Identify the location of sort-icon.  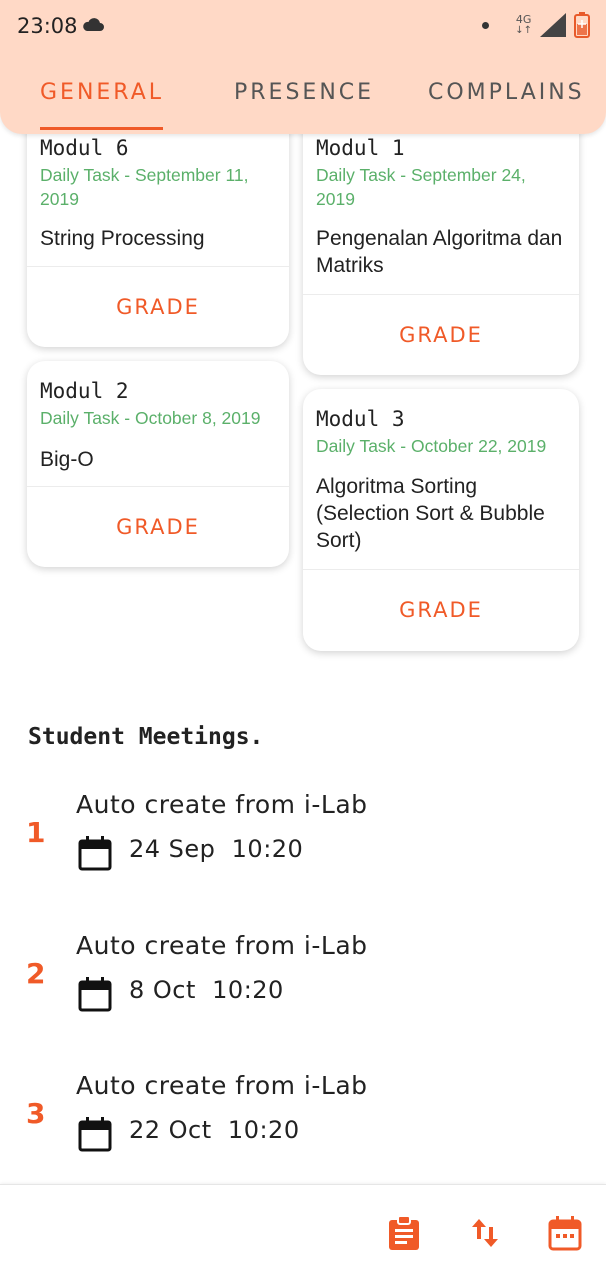
(485, 1233).